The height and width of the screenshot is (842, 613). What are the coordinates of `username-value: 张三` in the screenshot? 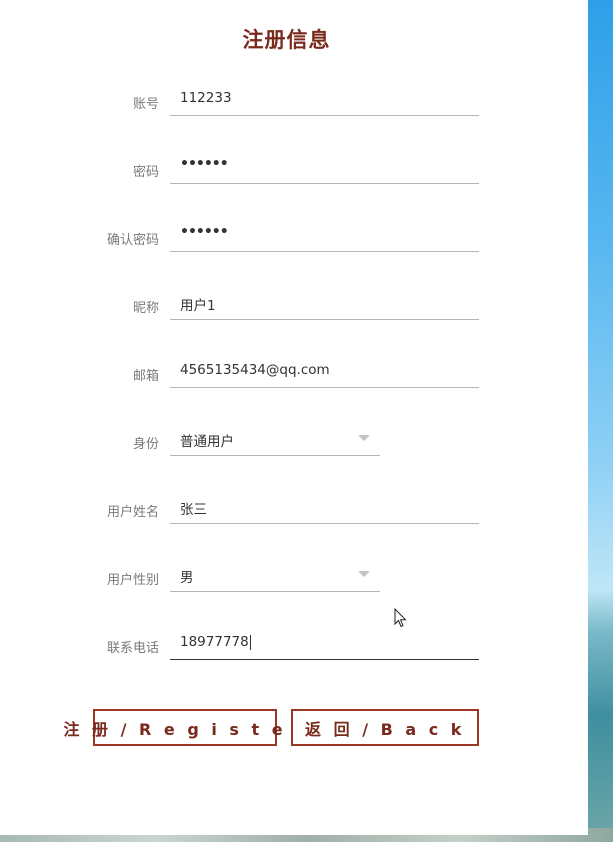 It's located at (193, 510).